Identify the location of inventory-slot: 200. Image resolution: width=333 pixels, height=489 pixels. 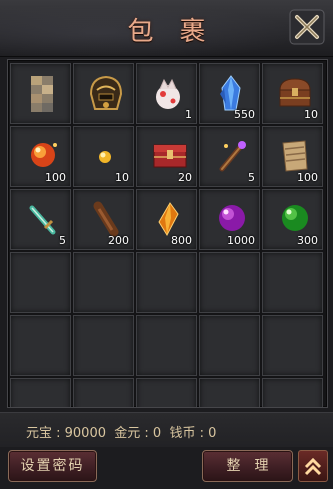
(103, 219).